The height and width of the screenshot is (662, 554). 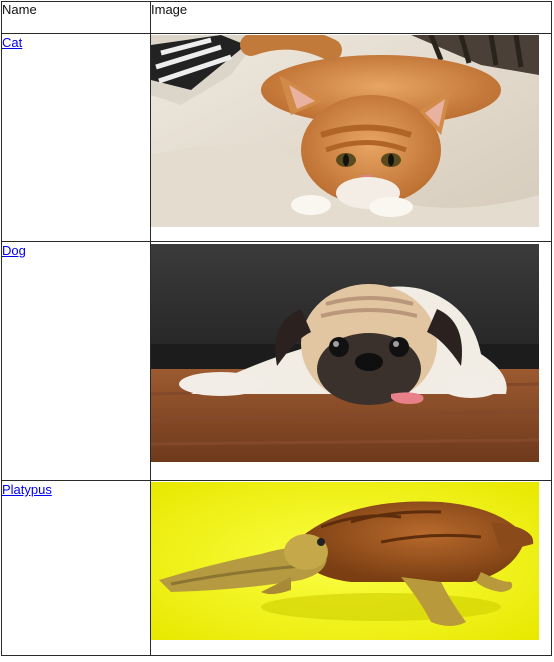 What do you see at coordinates (27, 489) in the screenshot?
I see `animal-link-platypus: Platypus` at bounding box center [27, 489].